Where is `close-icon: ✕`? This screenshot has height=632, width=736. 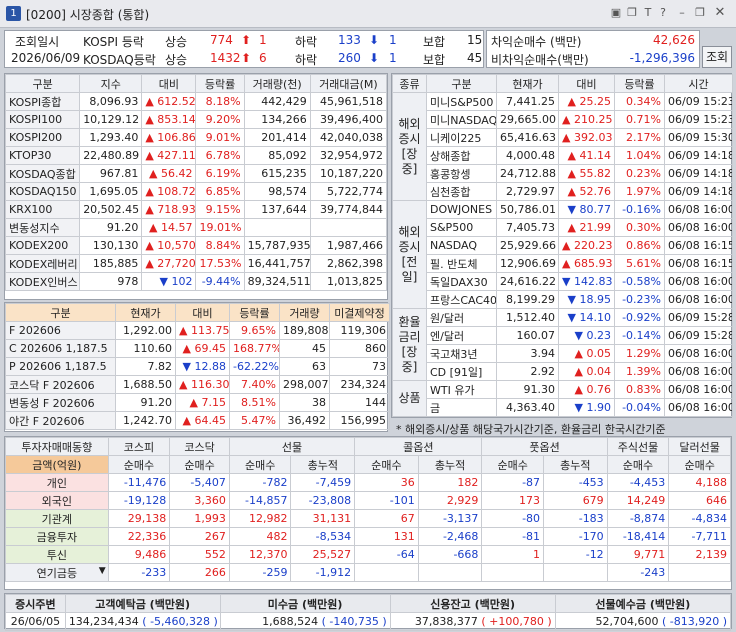 close-icon: ✕ is located at coordinates (720, 12).